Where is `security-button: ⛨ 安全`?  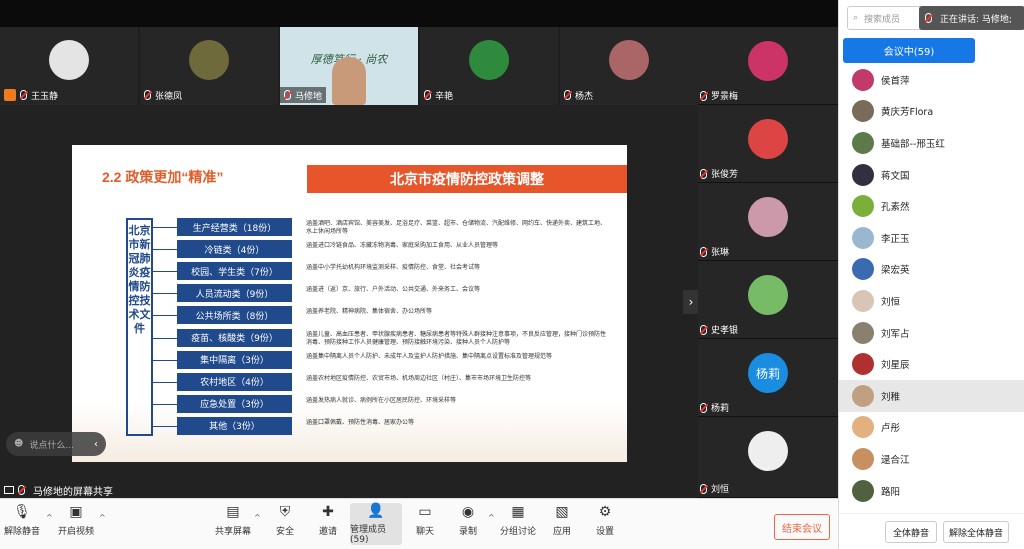 security-button: ⛨ 安全 is located at coordinates (285, 520).